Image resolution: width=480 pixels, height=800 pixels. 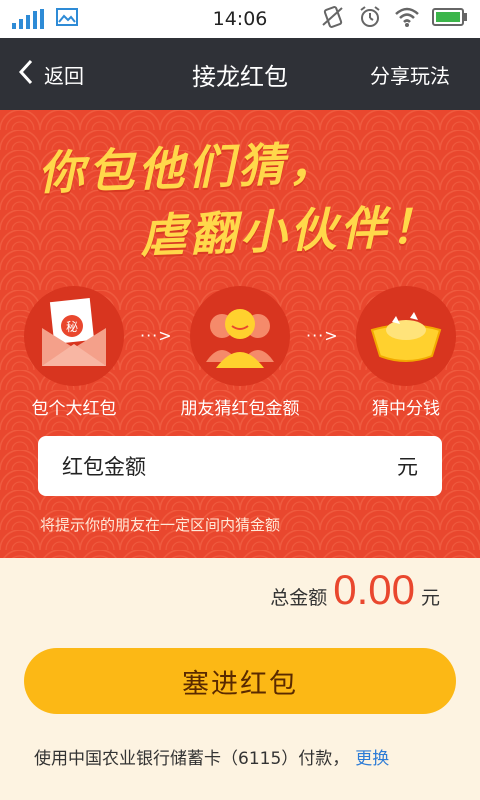 What do you see at coordinates (45, 19) in the screenshot?
I see `status-left` at bounding box center [45, 19].